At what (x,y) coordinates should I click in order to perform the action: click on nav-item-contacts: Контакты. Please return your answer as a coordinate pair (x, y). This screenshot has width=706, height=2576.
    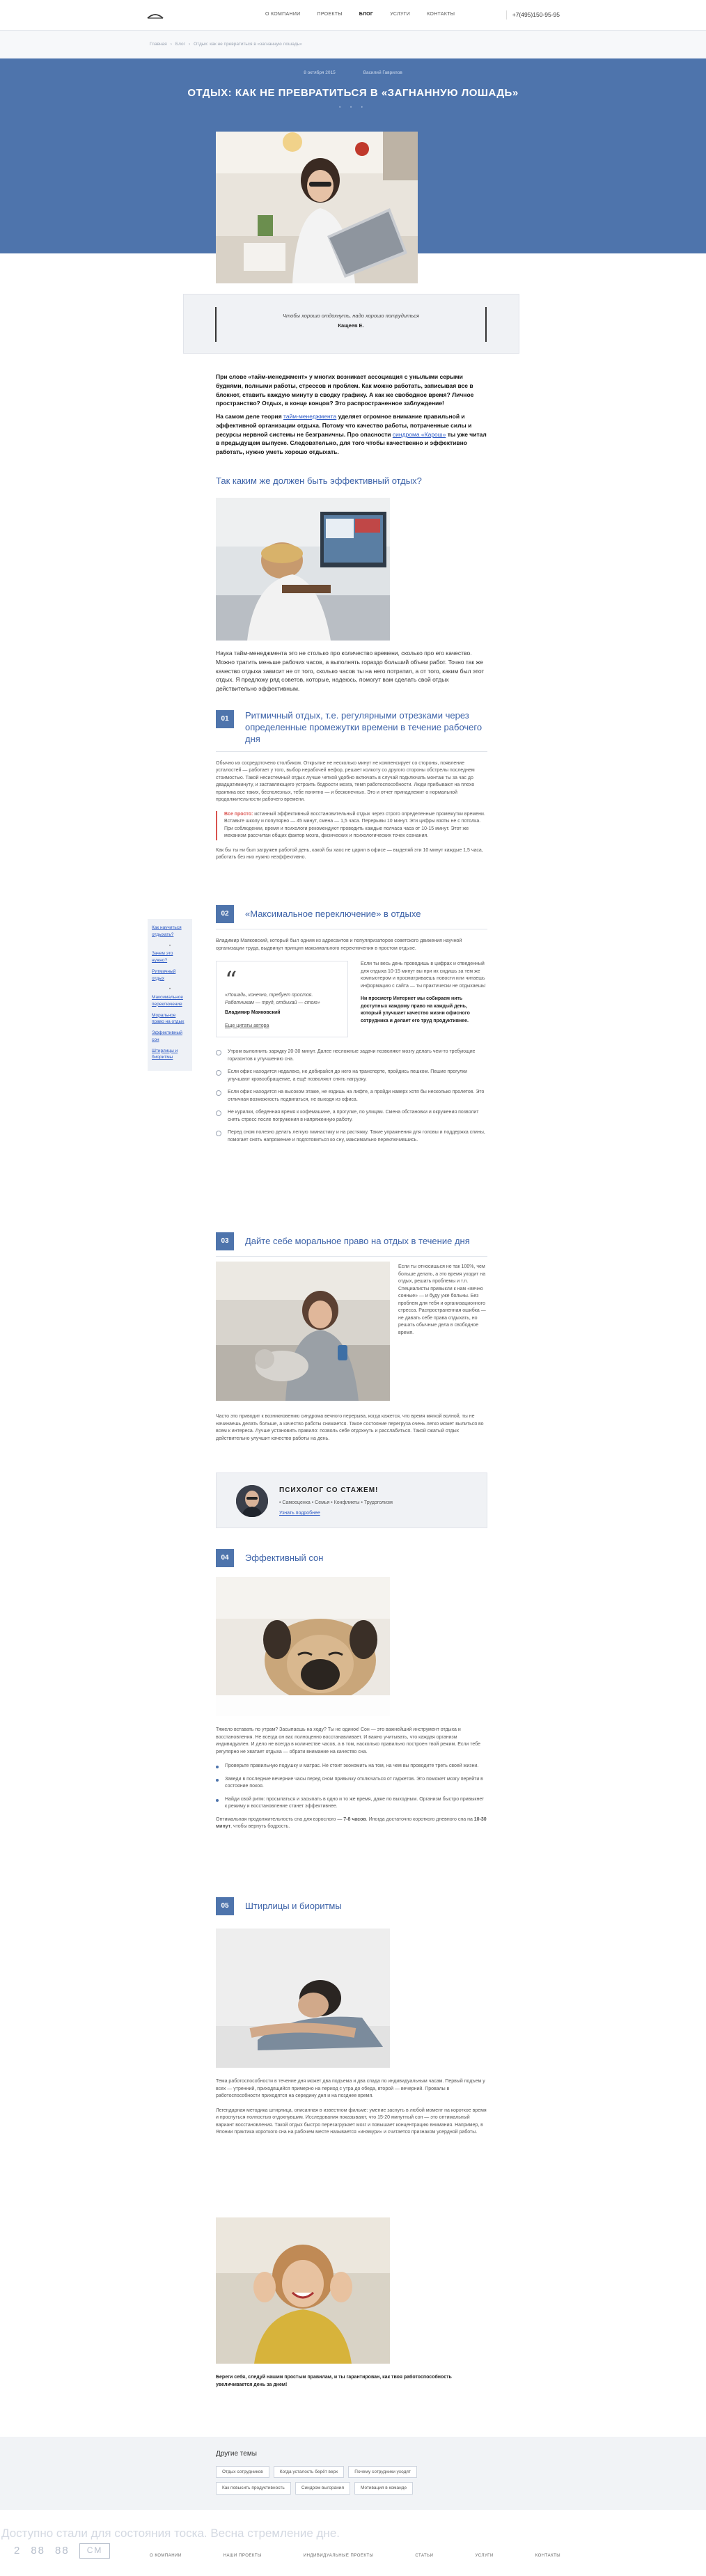
    Looking at the image, I should click on (441, 14).